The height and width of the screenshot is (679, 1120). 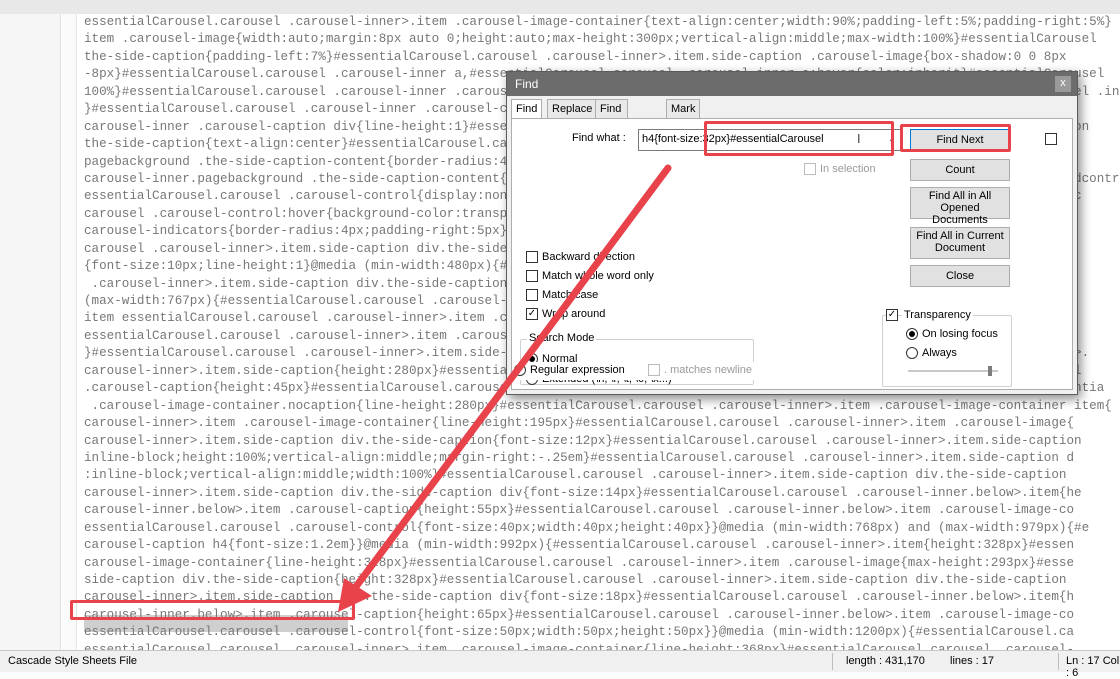 What do you see at coordinates (212, 610) in the screenshot?
I see `annotation-match-box` at bounding box center [212, 610].